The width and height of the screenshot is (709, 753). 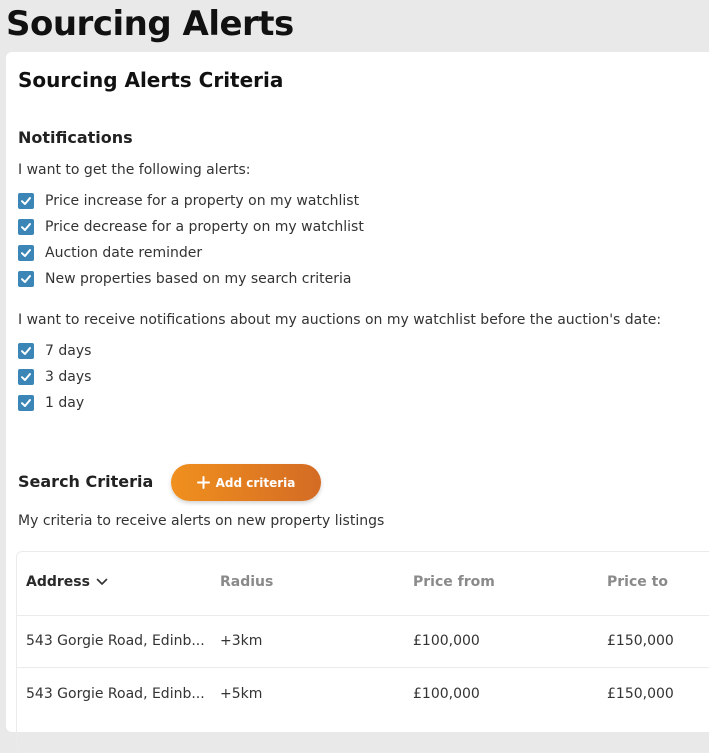 What do you see at coordinates (68, 377) in the screenshot?
I see `auction-option-label: 3 days` at bounding box center [68, 377].